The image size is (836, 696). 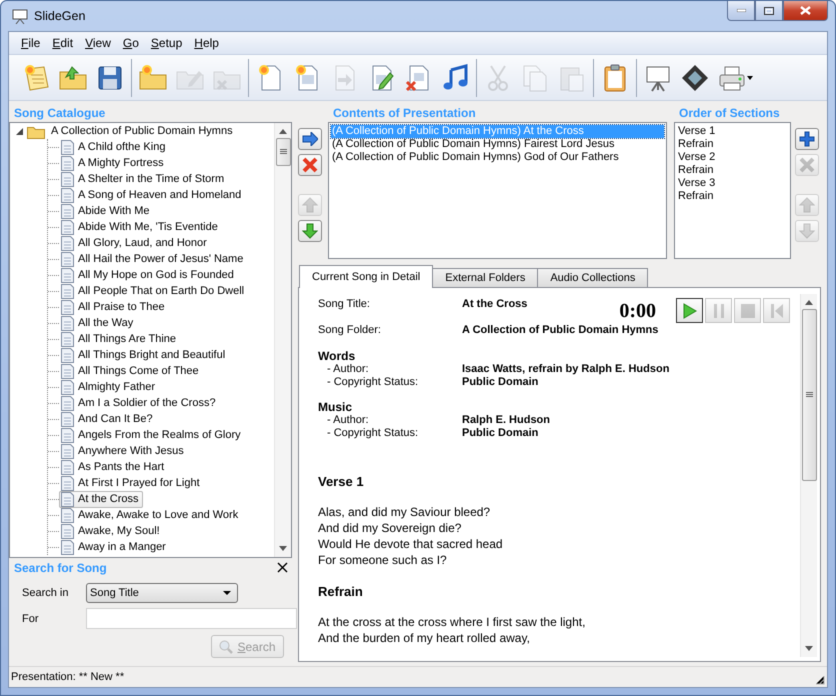 I want to click on tree-item: All Things Bright and Beautiful, so click(x=144, y=355).